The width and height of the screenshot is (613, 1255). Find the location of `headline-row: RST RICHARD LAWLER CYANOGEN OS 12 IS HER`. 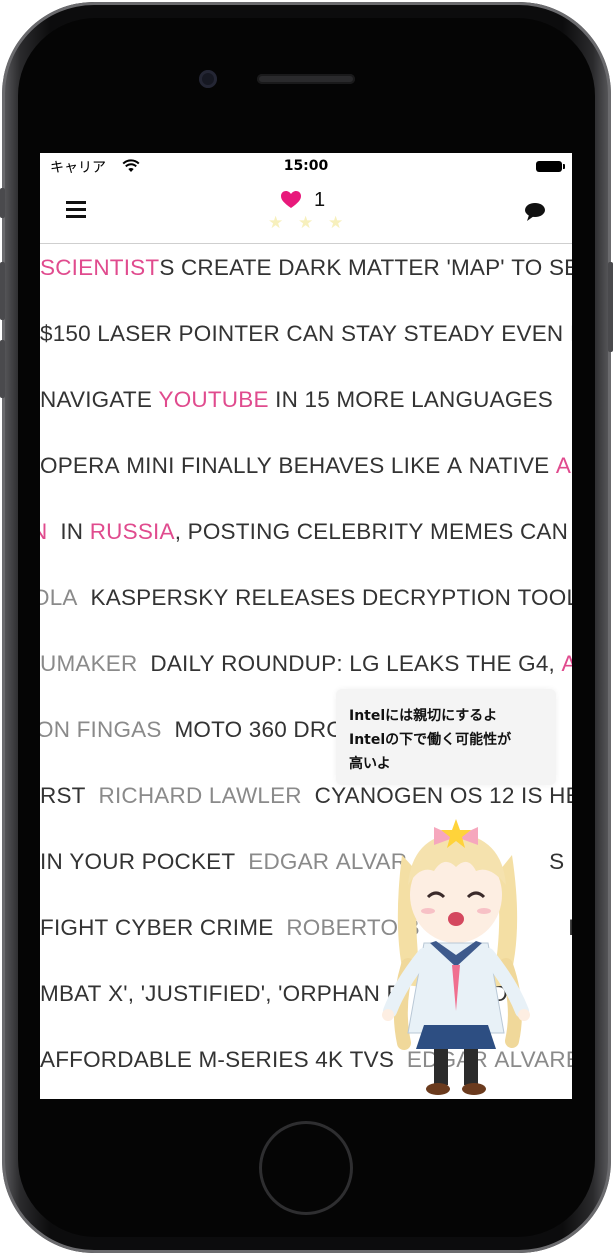

headline-row: RST RICHARD LAWLER CYANOGEN OS 12 IS HER is located at coordinates (306, 796).